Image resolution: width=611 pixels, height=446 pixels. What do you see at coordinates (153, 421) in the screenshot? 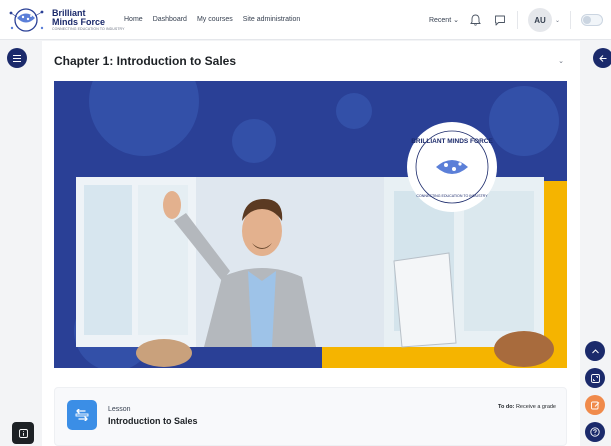
I see `activity-title-link: Introduction to Sales` at bounding box center [153, 421].